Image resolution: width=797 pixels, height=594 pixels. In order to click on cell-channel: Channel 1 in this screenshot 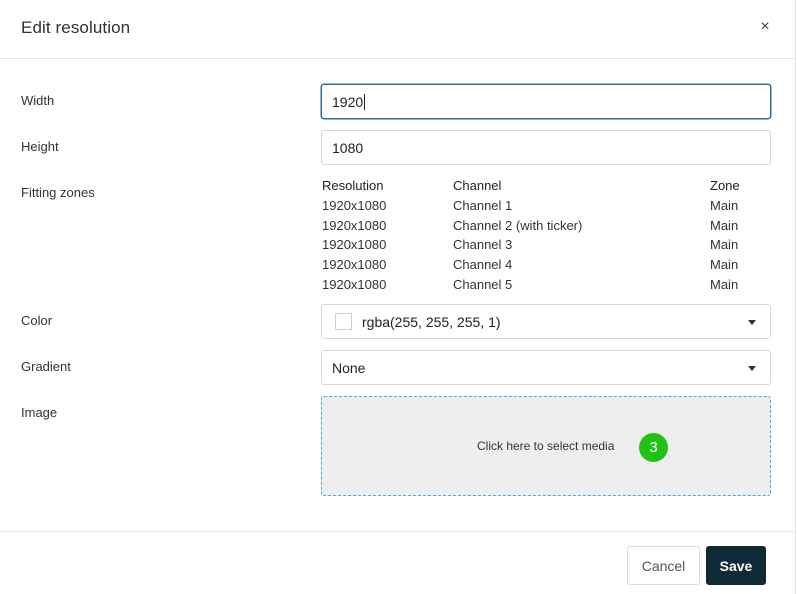, I will do `click(483, 205)`.